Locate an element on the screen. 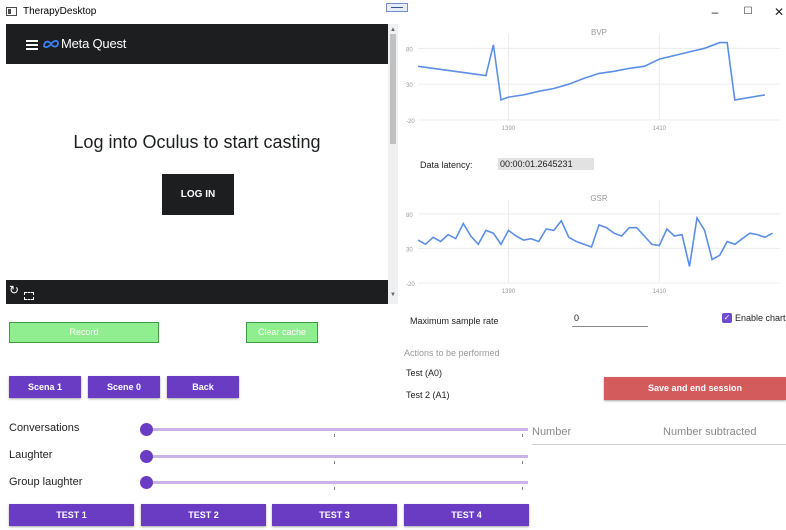 This screenshot has height=530, width=786. refresh-icon: ↻ is located at coordinates (14, 290).